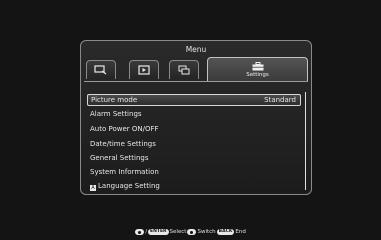 This screenshot has height=240, width=381. I want to click on menu-title: Menu, so click(196, 49).